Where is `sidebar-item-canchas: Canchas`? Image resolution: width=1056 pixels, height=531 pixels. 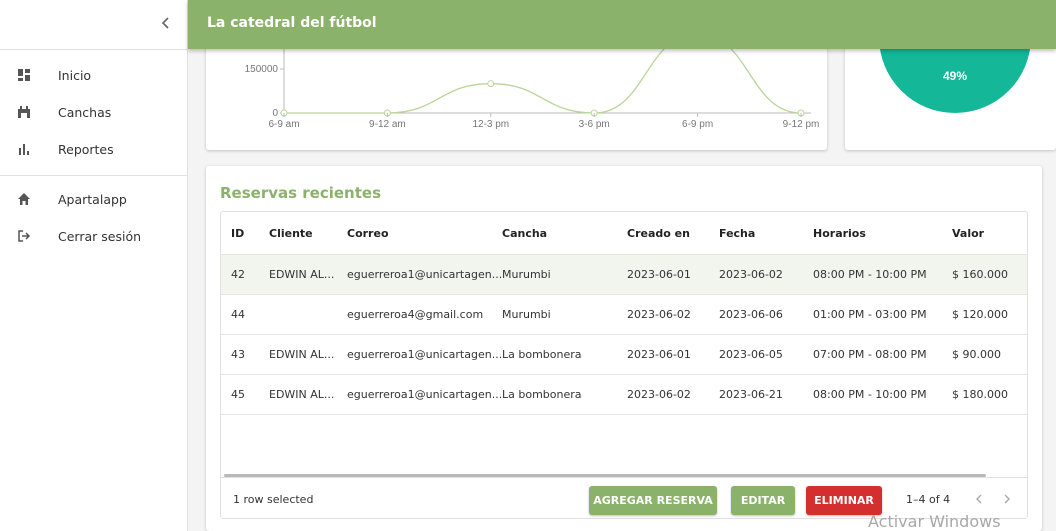 sidebar-item-canchas: Canchas is located at coordinates (93, 112).